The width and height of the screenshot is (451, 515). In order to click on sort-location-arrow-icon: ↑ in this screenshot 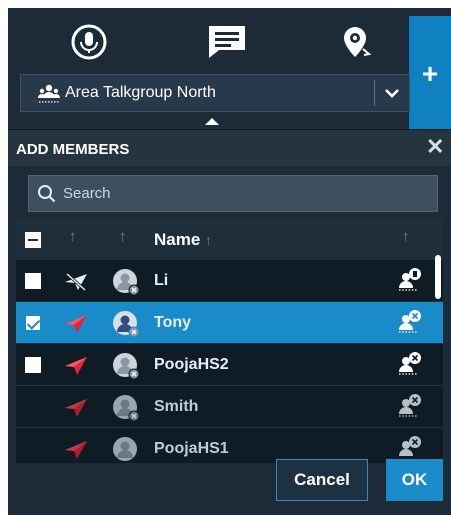, I will do `click(406, 236)`.